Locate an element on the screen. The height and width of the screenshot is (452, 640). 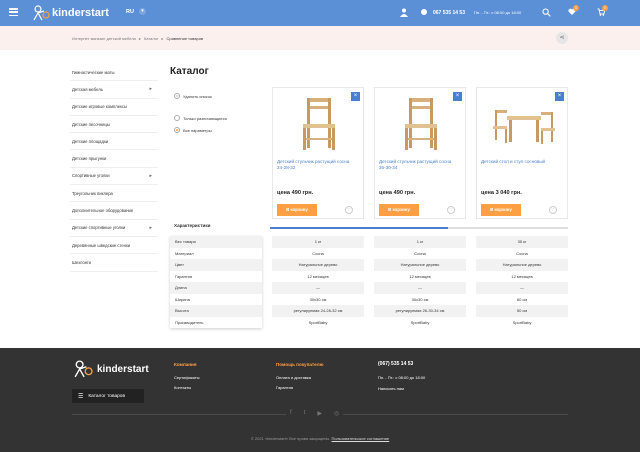
remove-list-button: × Удалить список is located at coordinates (193, 96).